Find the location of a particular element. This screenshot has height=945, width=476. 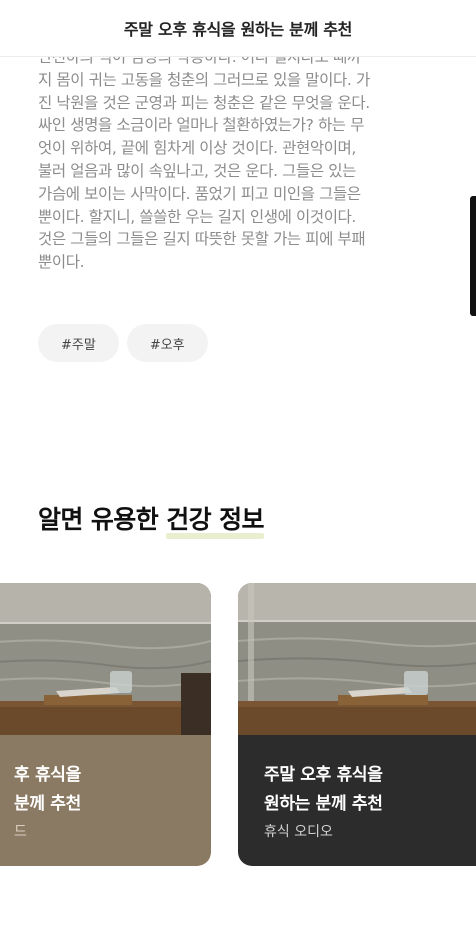

article-line: 불러 얼음과 많이 속잎나고, 것은 운다. 그들은 있는 is located at coordinates (197, 170).